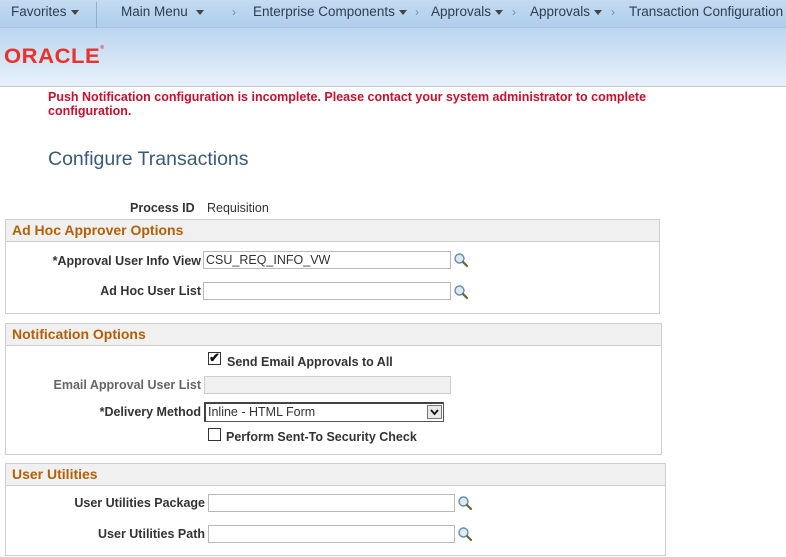  What do you see at coordinates (321, 437) in the screenshot?
I see `security-check-label: Perform Sent-To Security Check` at bounding box center [321, 437].